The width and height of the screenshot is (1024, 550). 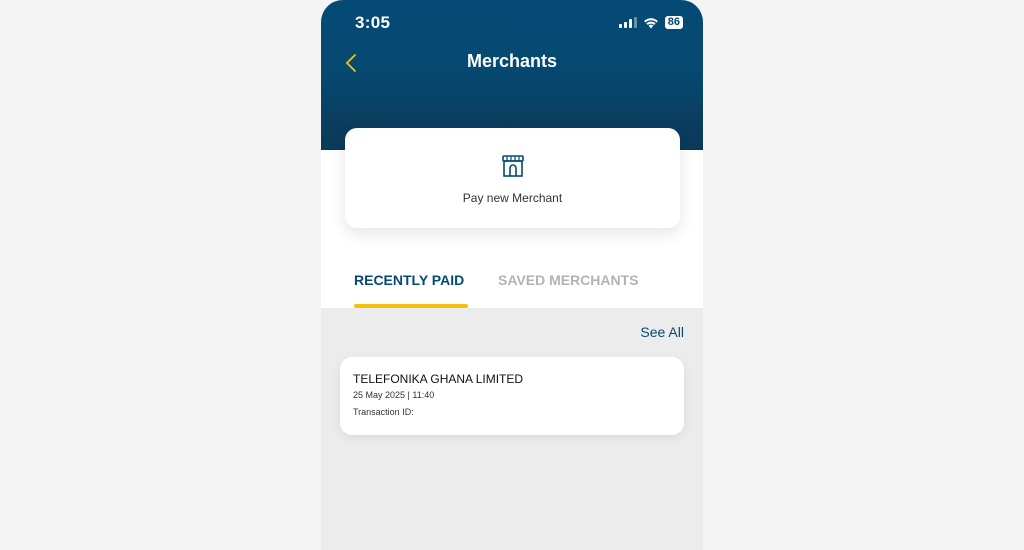 I want to click on see-all-link: See All, so click(x=662, y=332).